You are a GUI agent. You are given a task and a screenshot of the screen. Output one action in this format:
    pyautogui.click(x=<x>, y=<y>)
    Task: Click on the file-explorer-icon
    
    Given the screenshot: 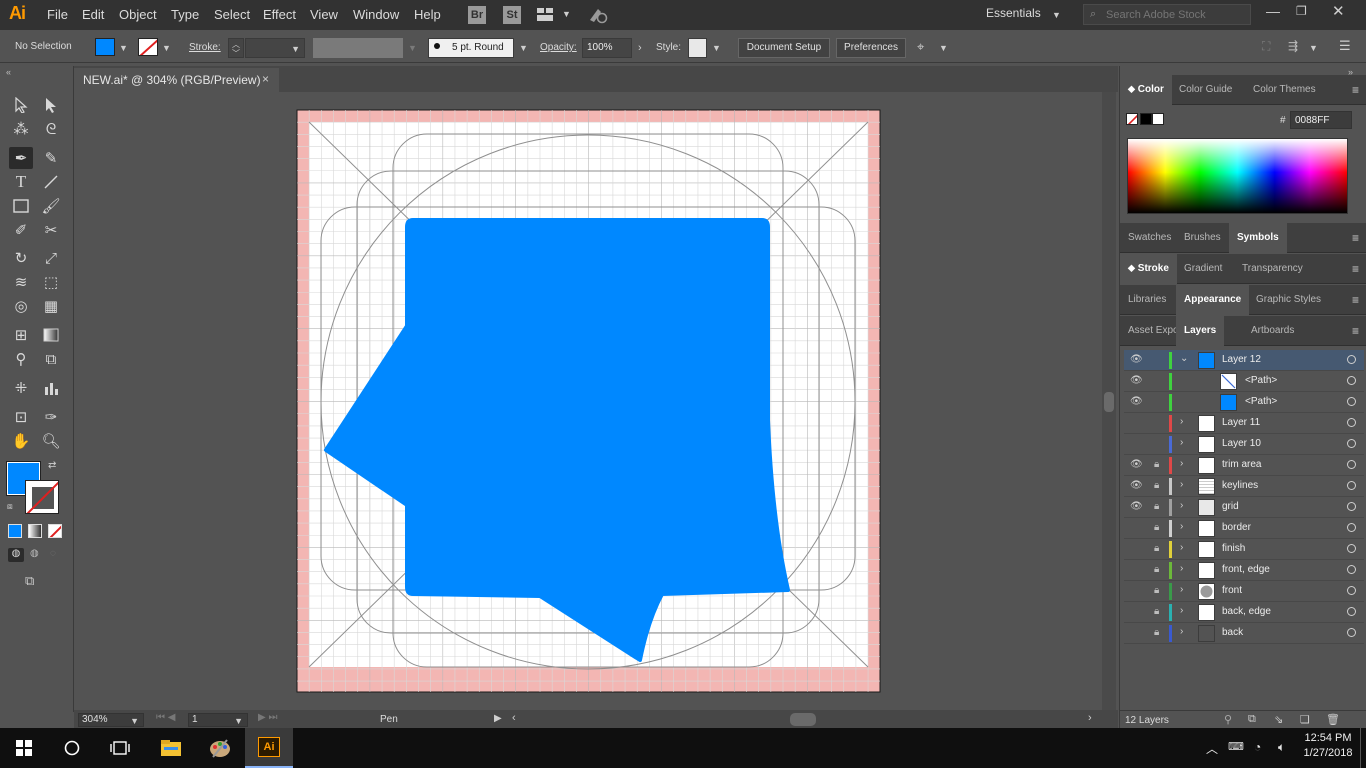 What is the action you would take?
    pyautogui.click(x=171, y=748)
    